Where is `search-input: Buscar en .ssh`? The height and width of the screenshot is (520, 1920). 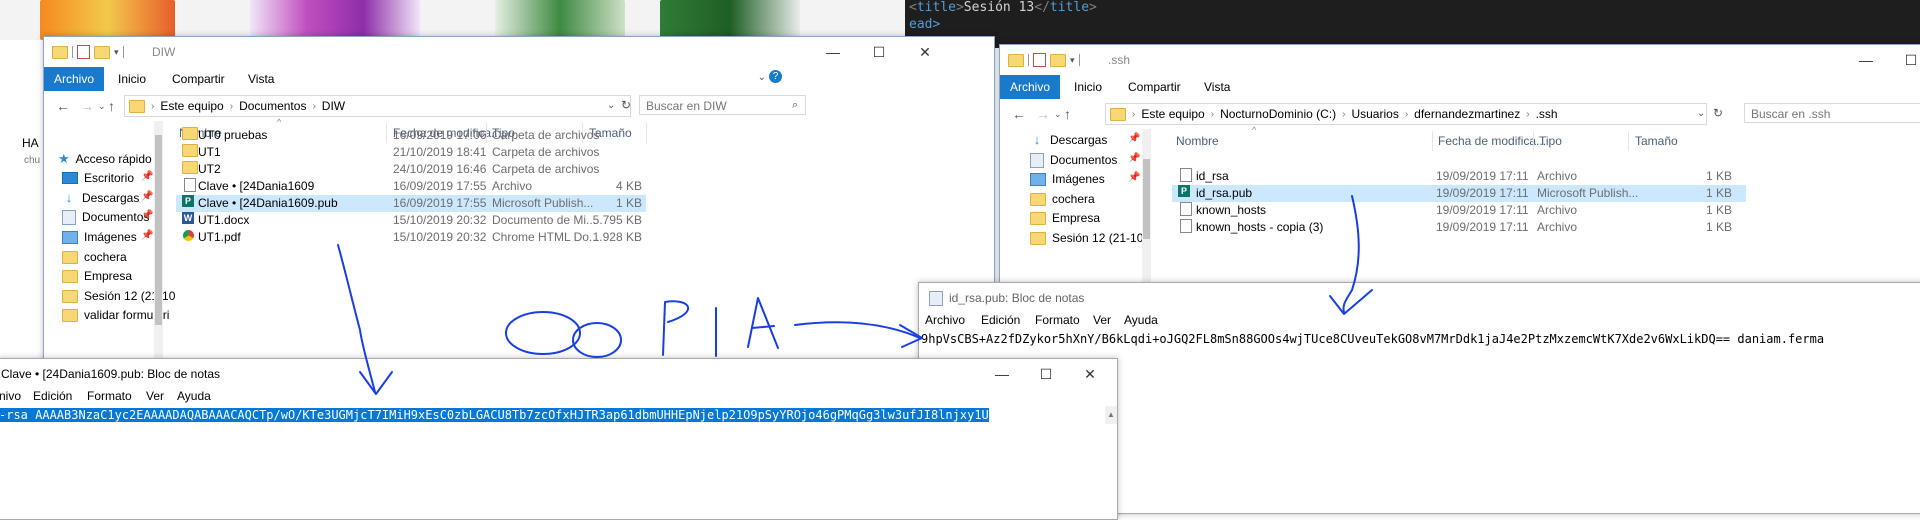
search-input: Buscar en .ssh is located at coordinates (1832, 113).